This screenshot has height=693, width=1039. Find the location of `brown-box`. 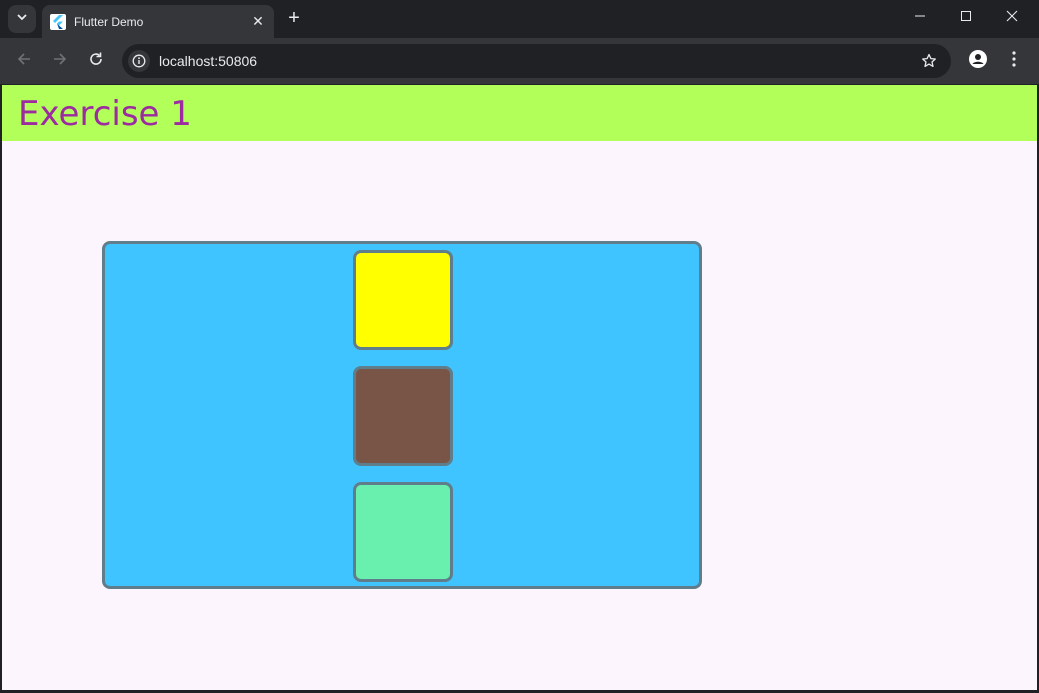

brown-box is located at coordinates (403, 416).